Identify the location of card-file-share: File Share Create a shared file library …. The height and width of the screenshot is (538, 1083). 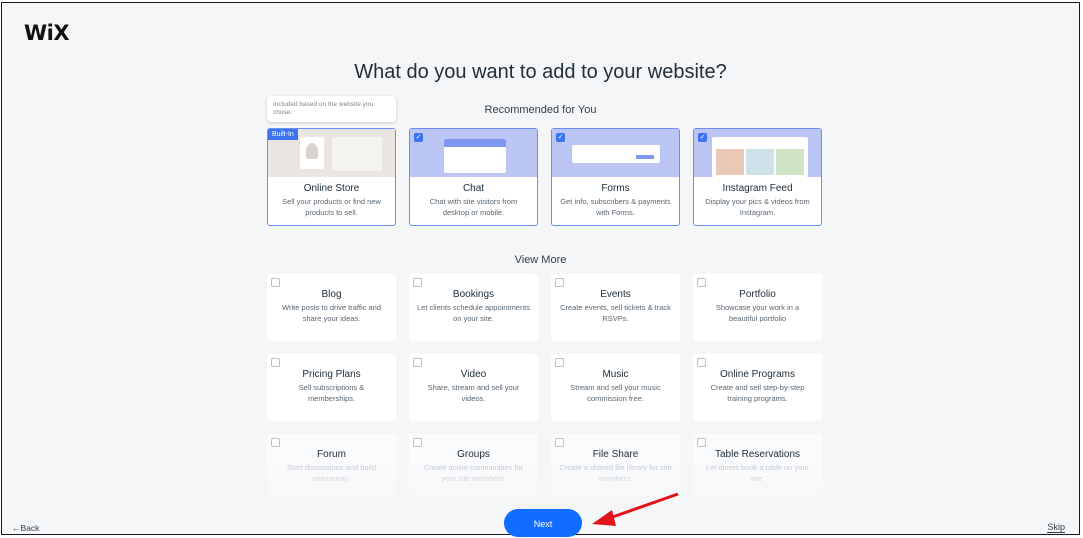
(615, 467).